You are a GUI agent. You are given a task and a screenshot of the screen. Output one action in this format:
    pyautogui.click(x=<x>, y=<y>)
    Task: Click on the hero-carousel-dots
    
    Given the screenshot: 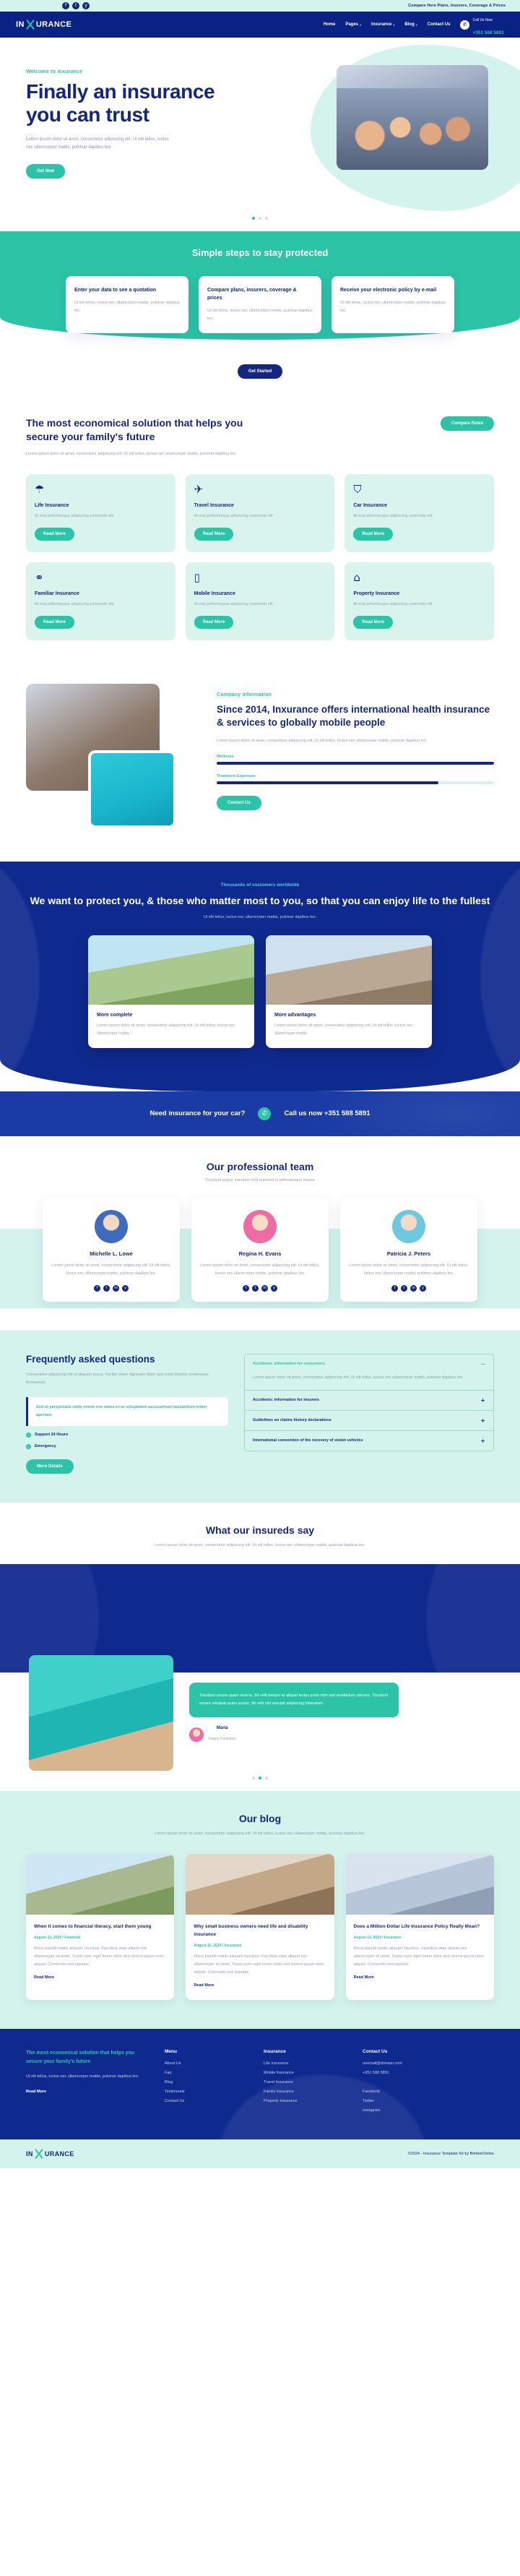 What is the action you would take?
    pyautogui.click(x=260, y=219)
    